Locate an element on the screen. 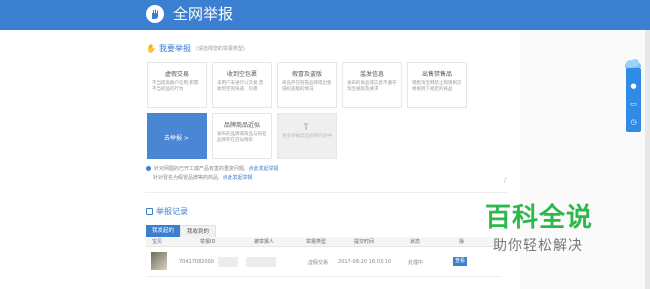 This screenshot has height=289, width=650. site-title: 全网举报 is located at coordinates (203, 14).